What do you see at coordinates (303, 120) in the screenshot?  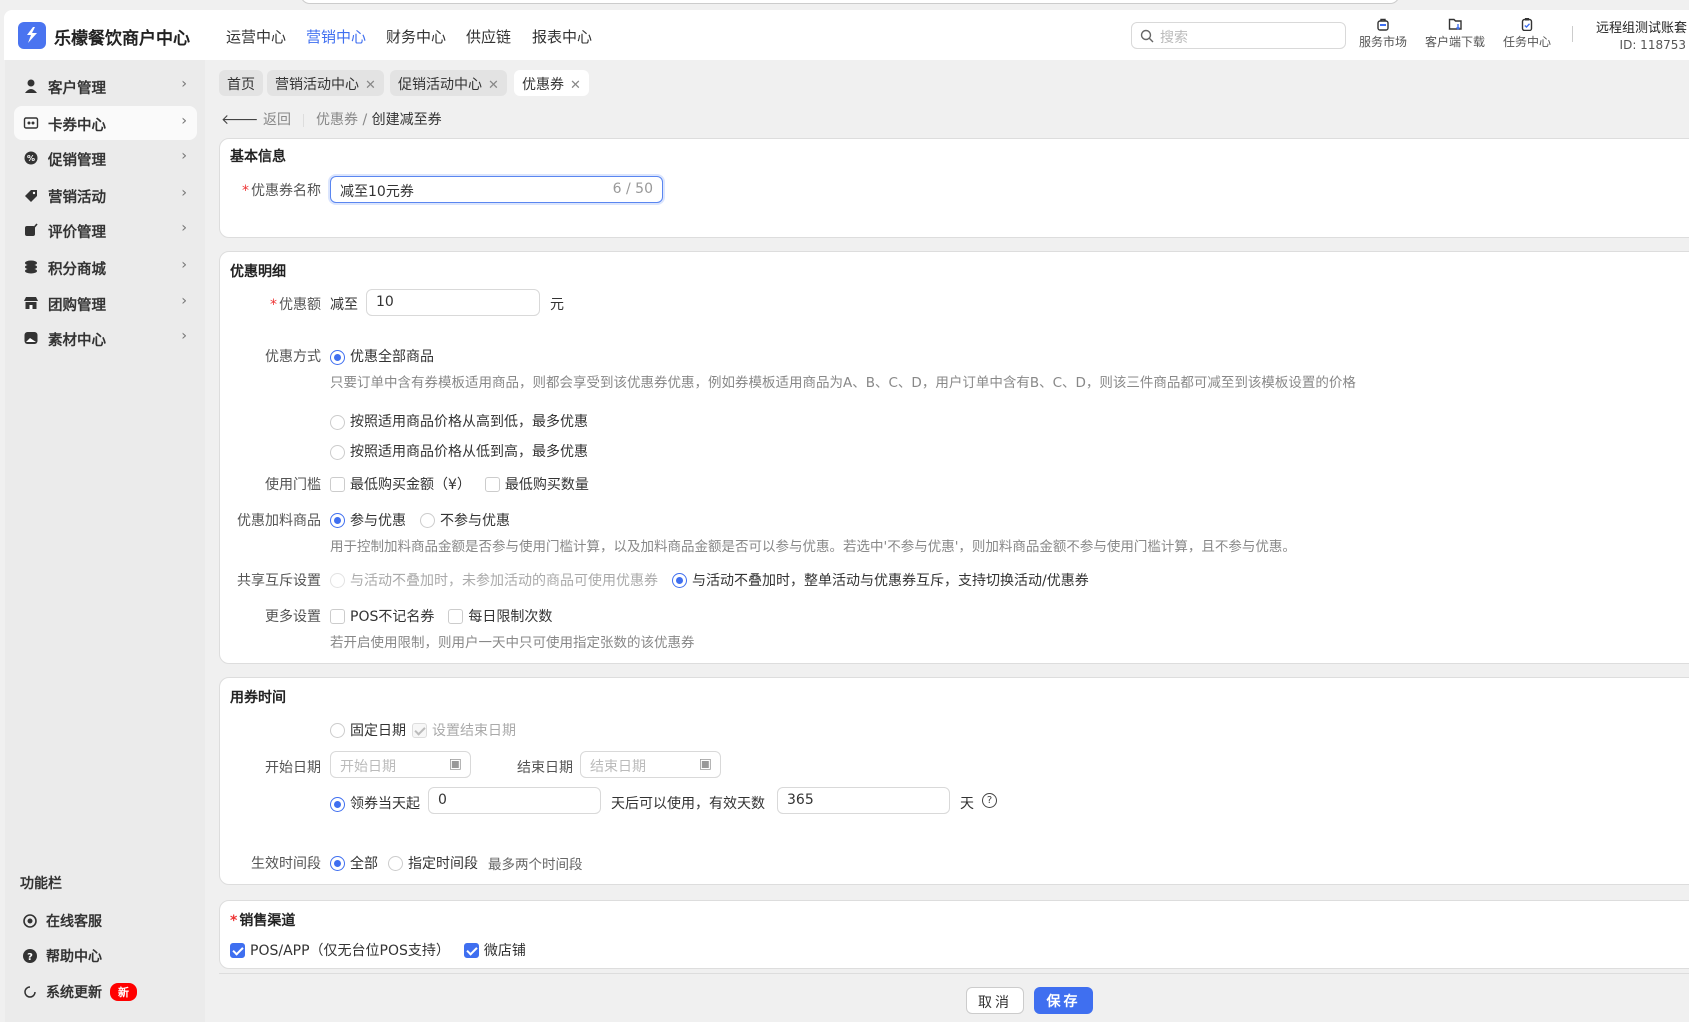 I see `divider` at bounding box center [303, 120].